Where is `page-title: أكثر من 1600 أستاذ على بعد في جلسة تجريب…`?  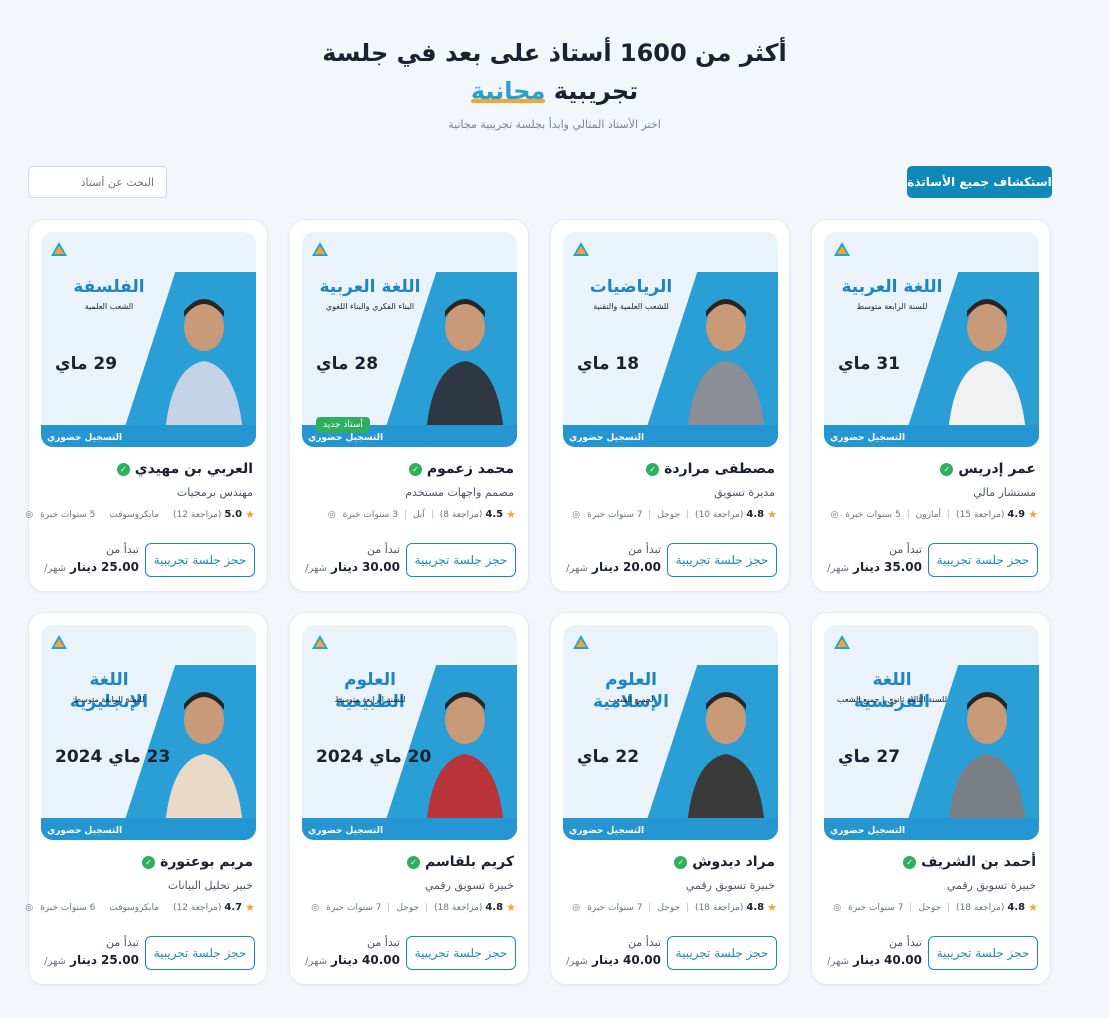 page-title: أكثر من 1600 أستاذ على بعد في جلسة تجريب… is located at coordinates (554, 72).